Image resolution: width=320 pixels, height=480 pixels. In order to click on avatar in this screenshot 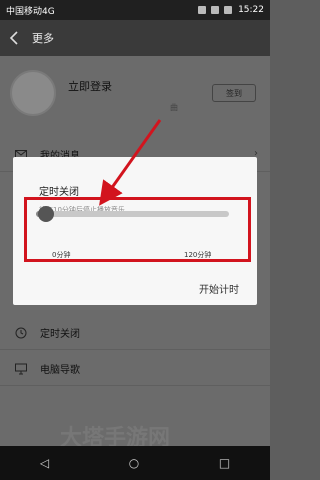, I will do `click(33, 93)`.